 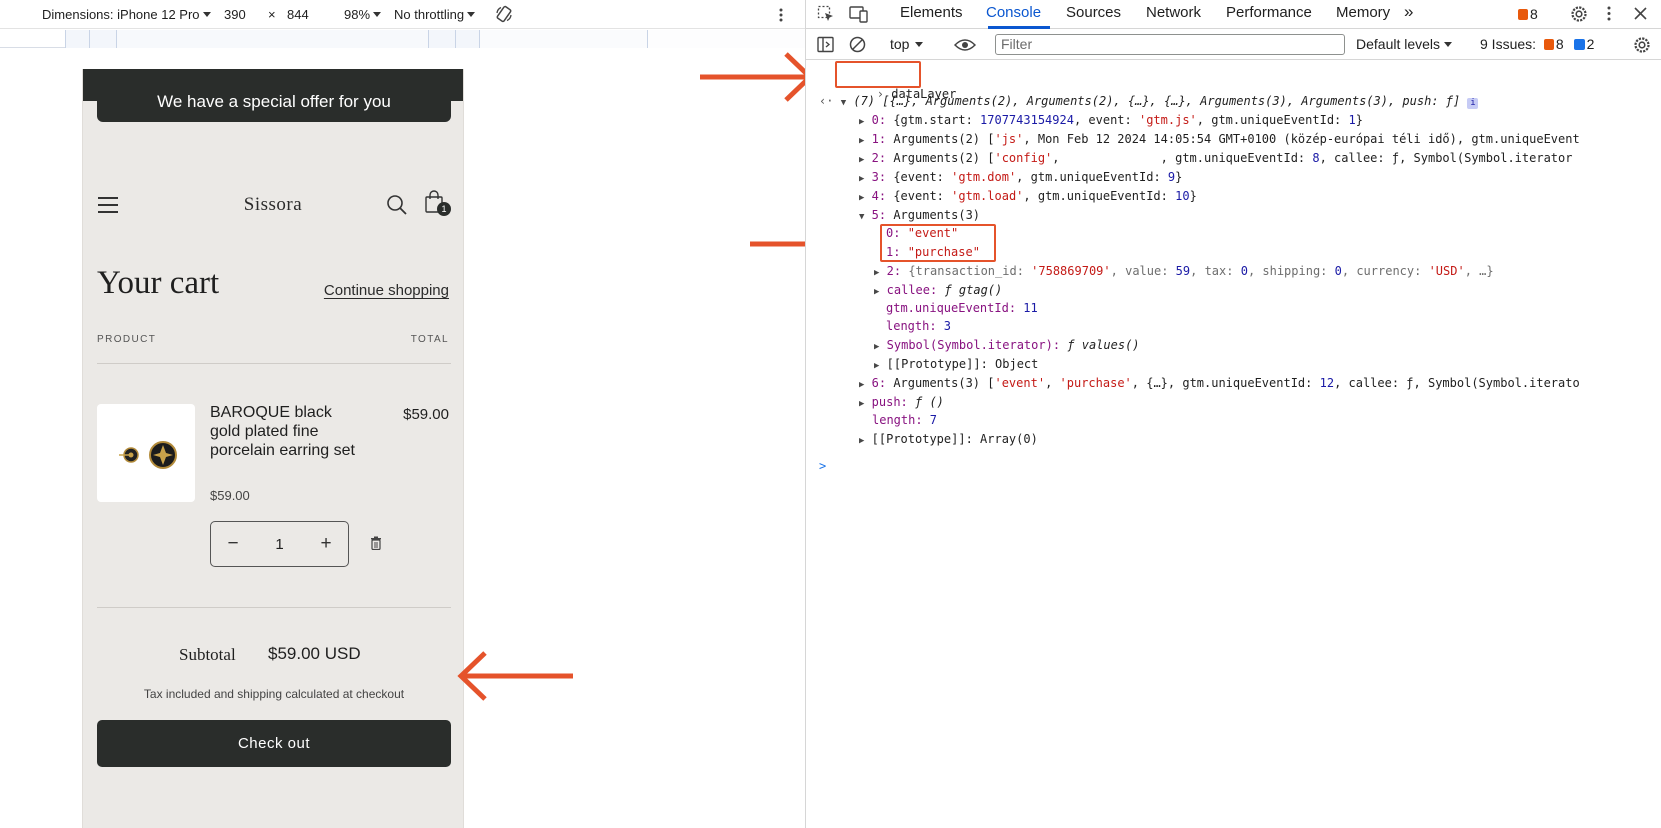 What do you see at coordinates (944, 326) in the screenshot?
I see `property-value: 3` at bounding box center [944, 326].